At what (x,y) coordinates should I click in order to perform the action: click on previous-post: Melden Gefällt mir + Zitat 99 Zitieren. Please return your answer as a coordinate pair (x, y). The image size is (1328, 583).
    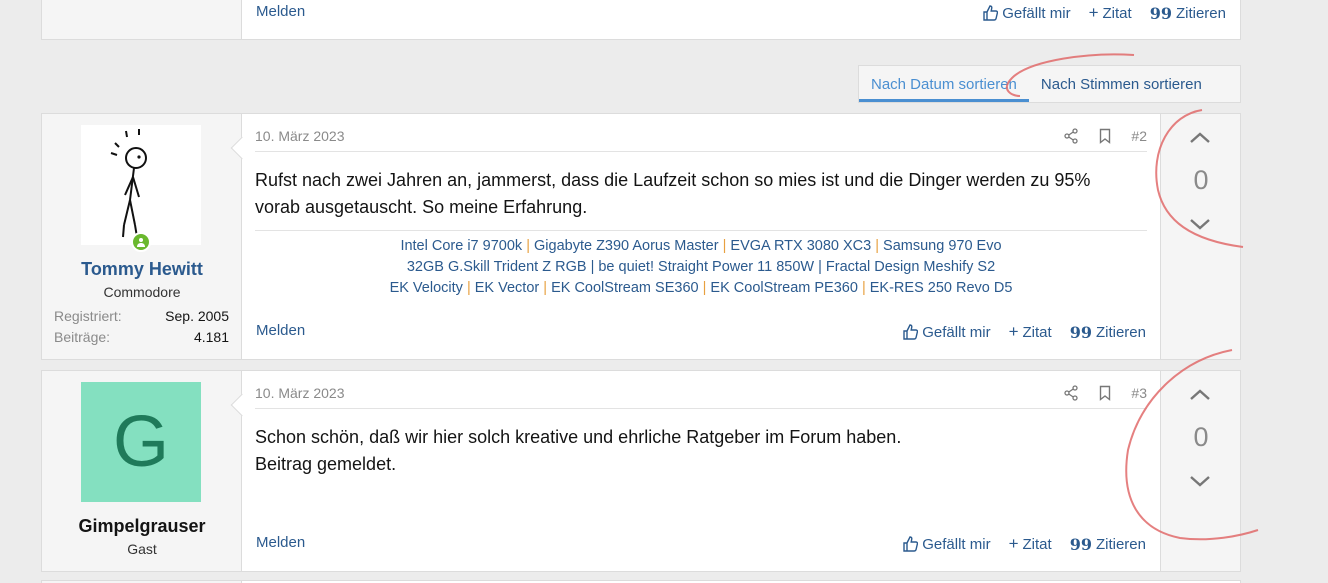
    Looking at the image, I should click on (641, 20).